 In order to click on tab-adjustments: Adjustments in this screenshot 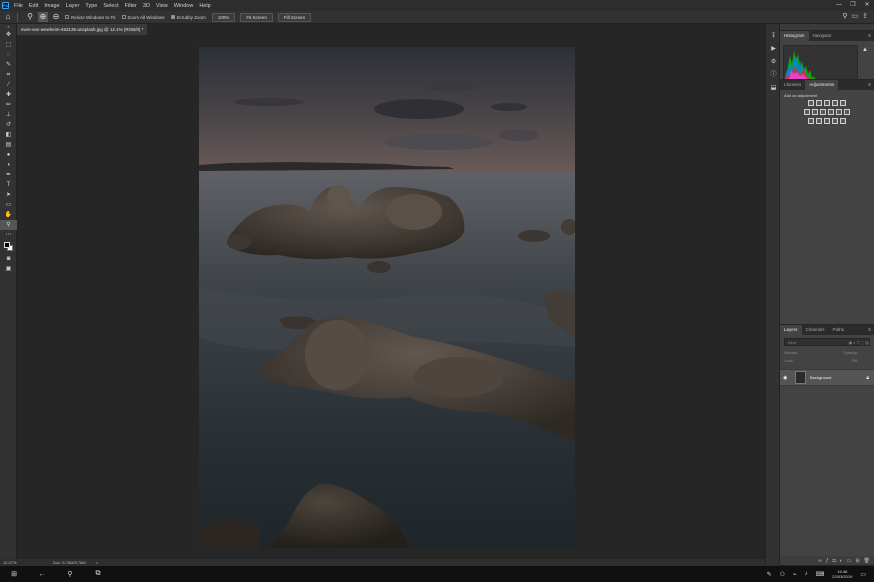, I will do `click(822, 85)`.